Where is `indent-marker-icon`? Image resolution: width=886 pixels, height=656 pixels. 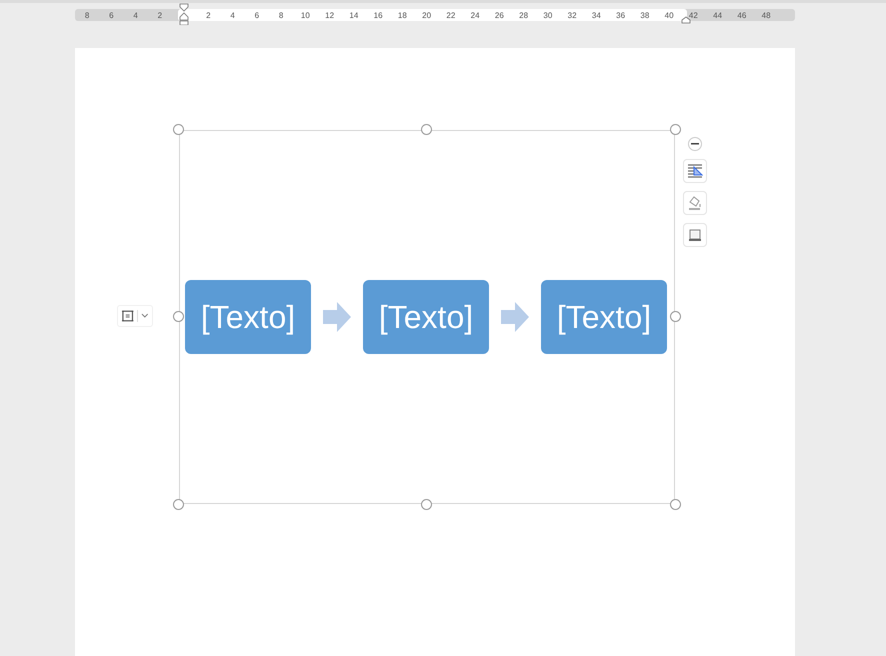 indent-marker-icon is located at coordinates (184, 14).